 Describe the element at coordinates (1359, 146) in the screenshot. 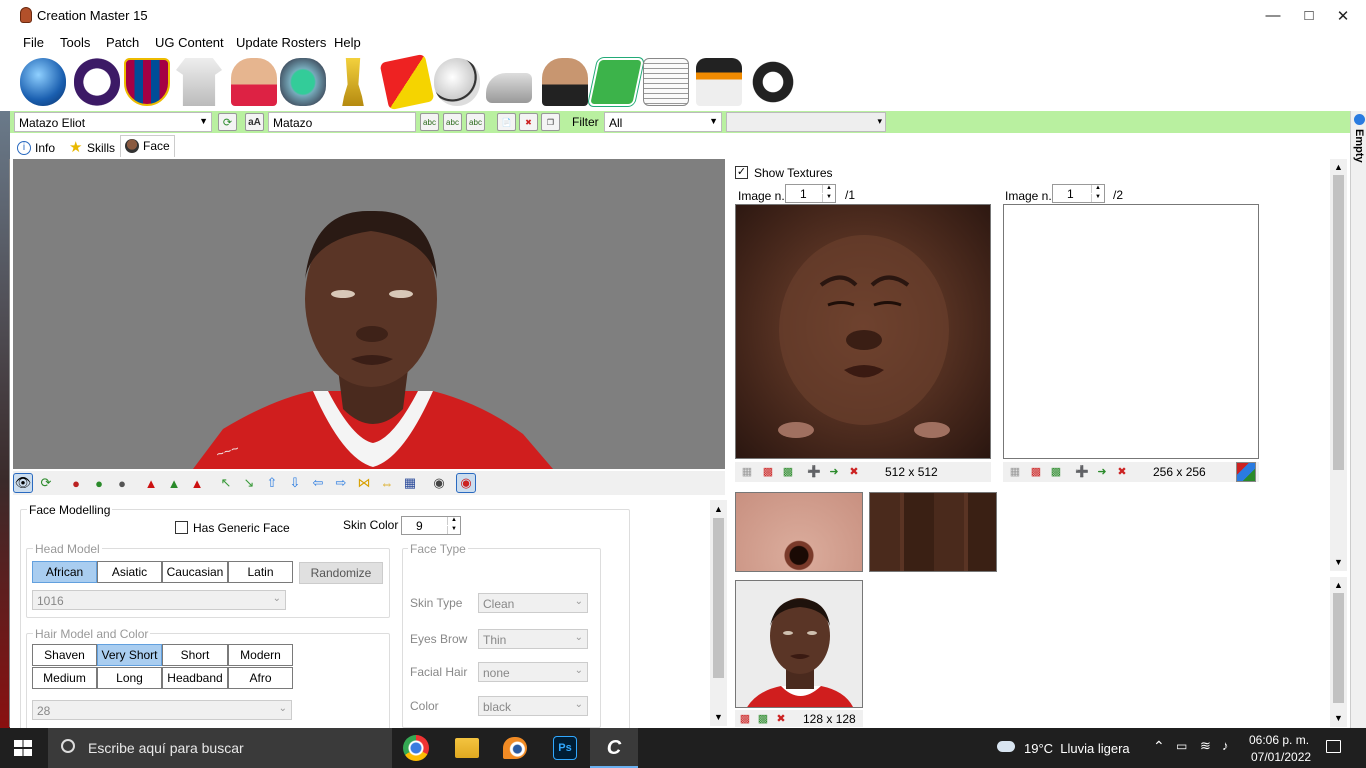

I see `side-tab-empty: Empty` at that location.